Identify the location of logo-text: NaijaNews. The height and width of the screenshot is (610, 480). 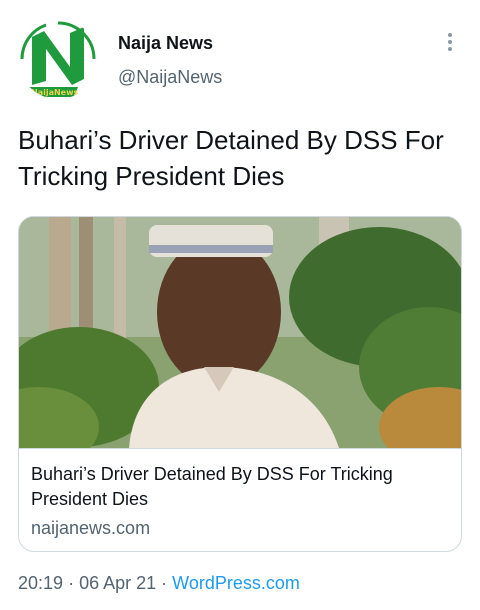
(54, 92).